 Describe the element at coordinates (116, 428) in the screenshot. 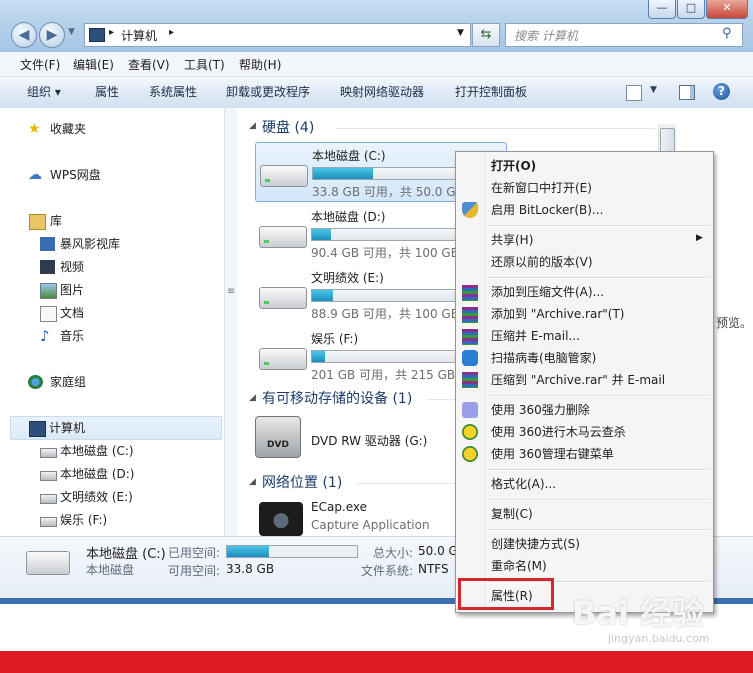

I see `nav-computer: 计算机` at that location.